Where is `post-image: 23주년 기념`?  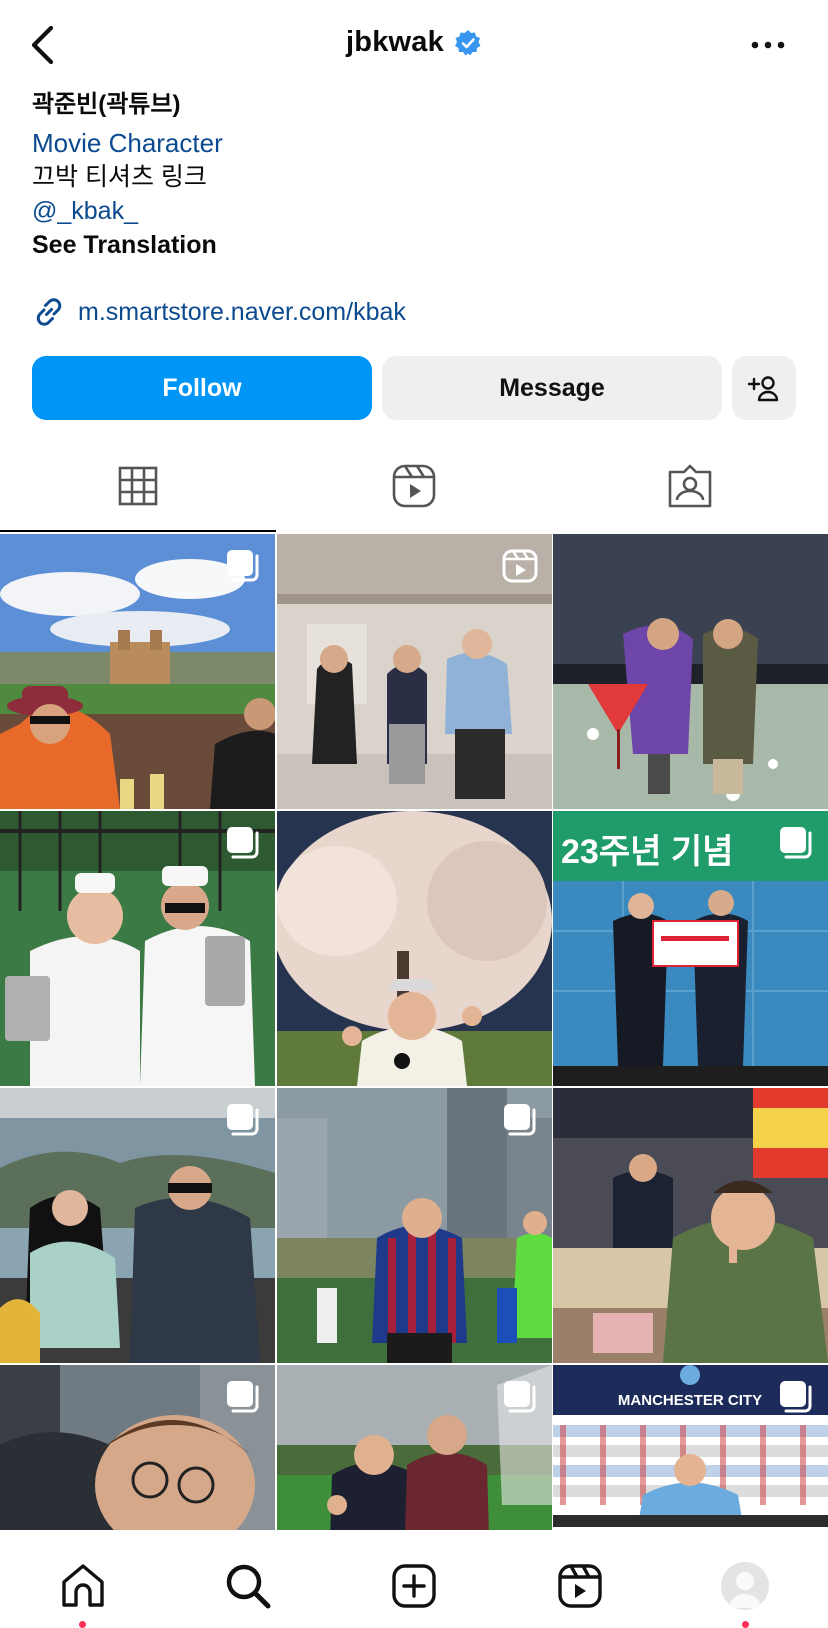 post-image: 23주년 기념 is located at coordinates (690, 948).